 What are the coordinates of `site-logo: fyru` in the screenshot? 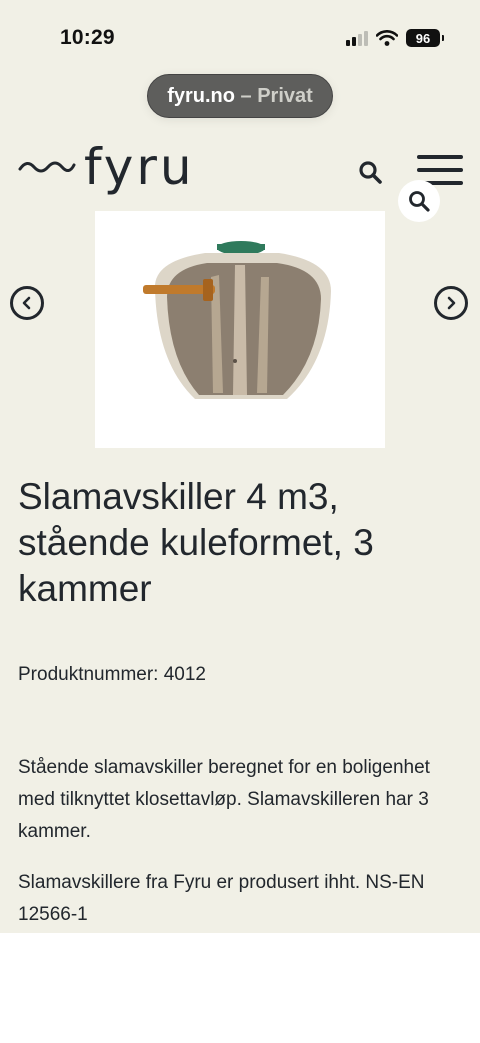 It's located at (106, 167).